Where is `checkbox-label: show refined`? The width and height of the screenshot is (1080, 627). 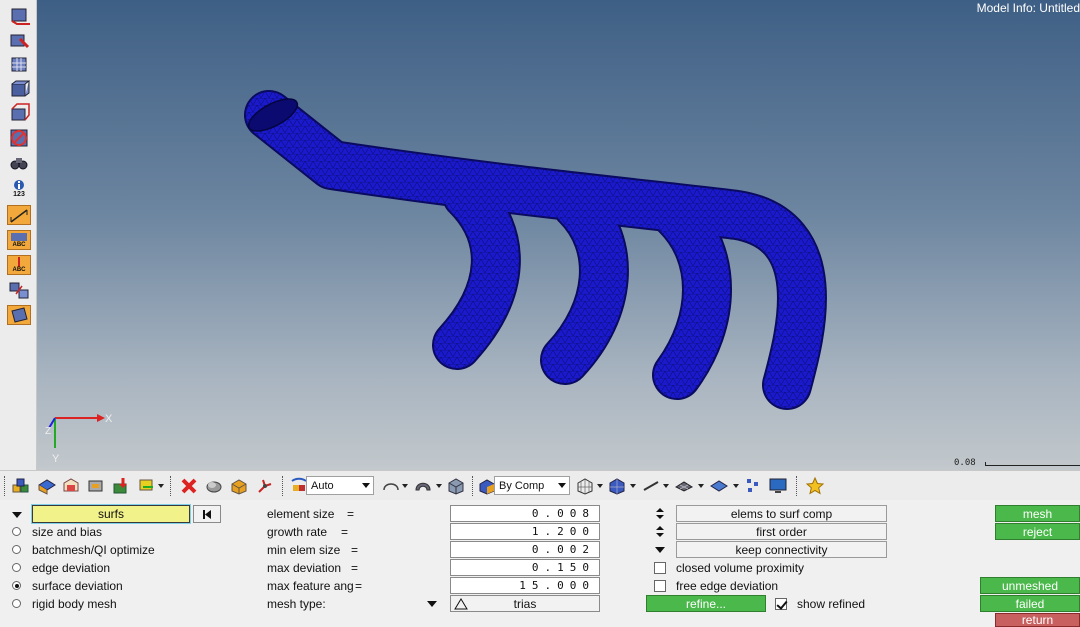 checkbox-label: show refined is located at coordinates (831, 603).